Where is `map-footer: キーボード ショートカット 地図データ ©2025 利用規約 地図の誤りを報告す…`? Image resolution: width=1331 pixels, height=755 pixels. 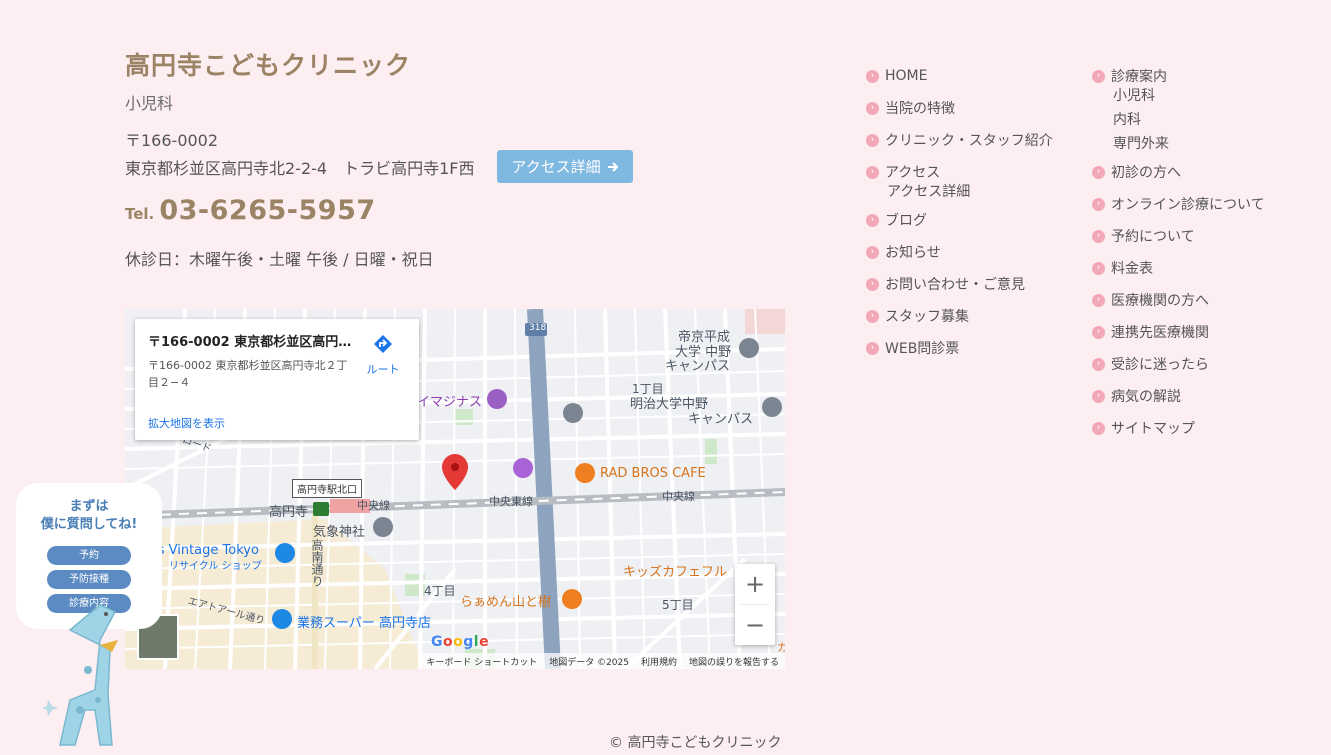 map-footer: キーボード ショートカット 地図データ ©2025 利用規約 地図の誤りを報告す… is located at coordinates (602, 661).